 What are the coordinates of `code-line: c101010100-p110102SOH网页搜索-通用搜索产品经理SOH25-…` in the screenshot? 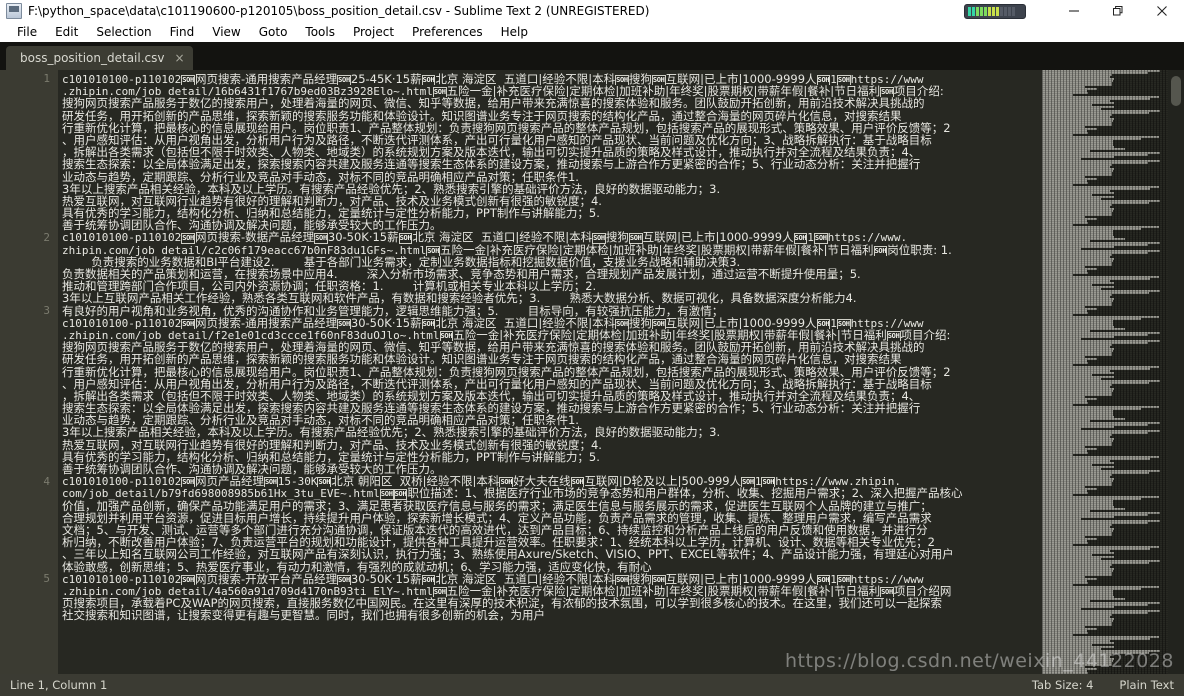 It's located at (493, 79).